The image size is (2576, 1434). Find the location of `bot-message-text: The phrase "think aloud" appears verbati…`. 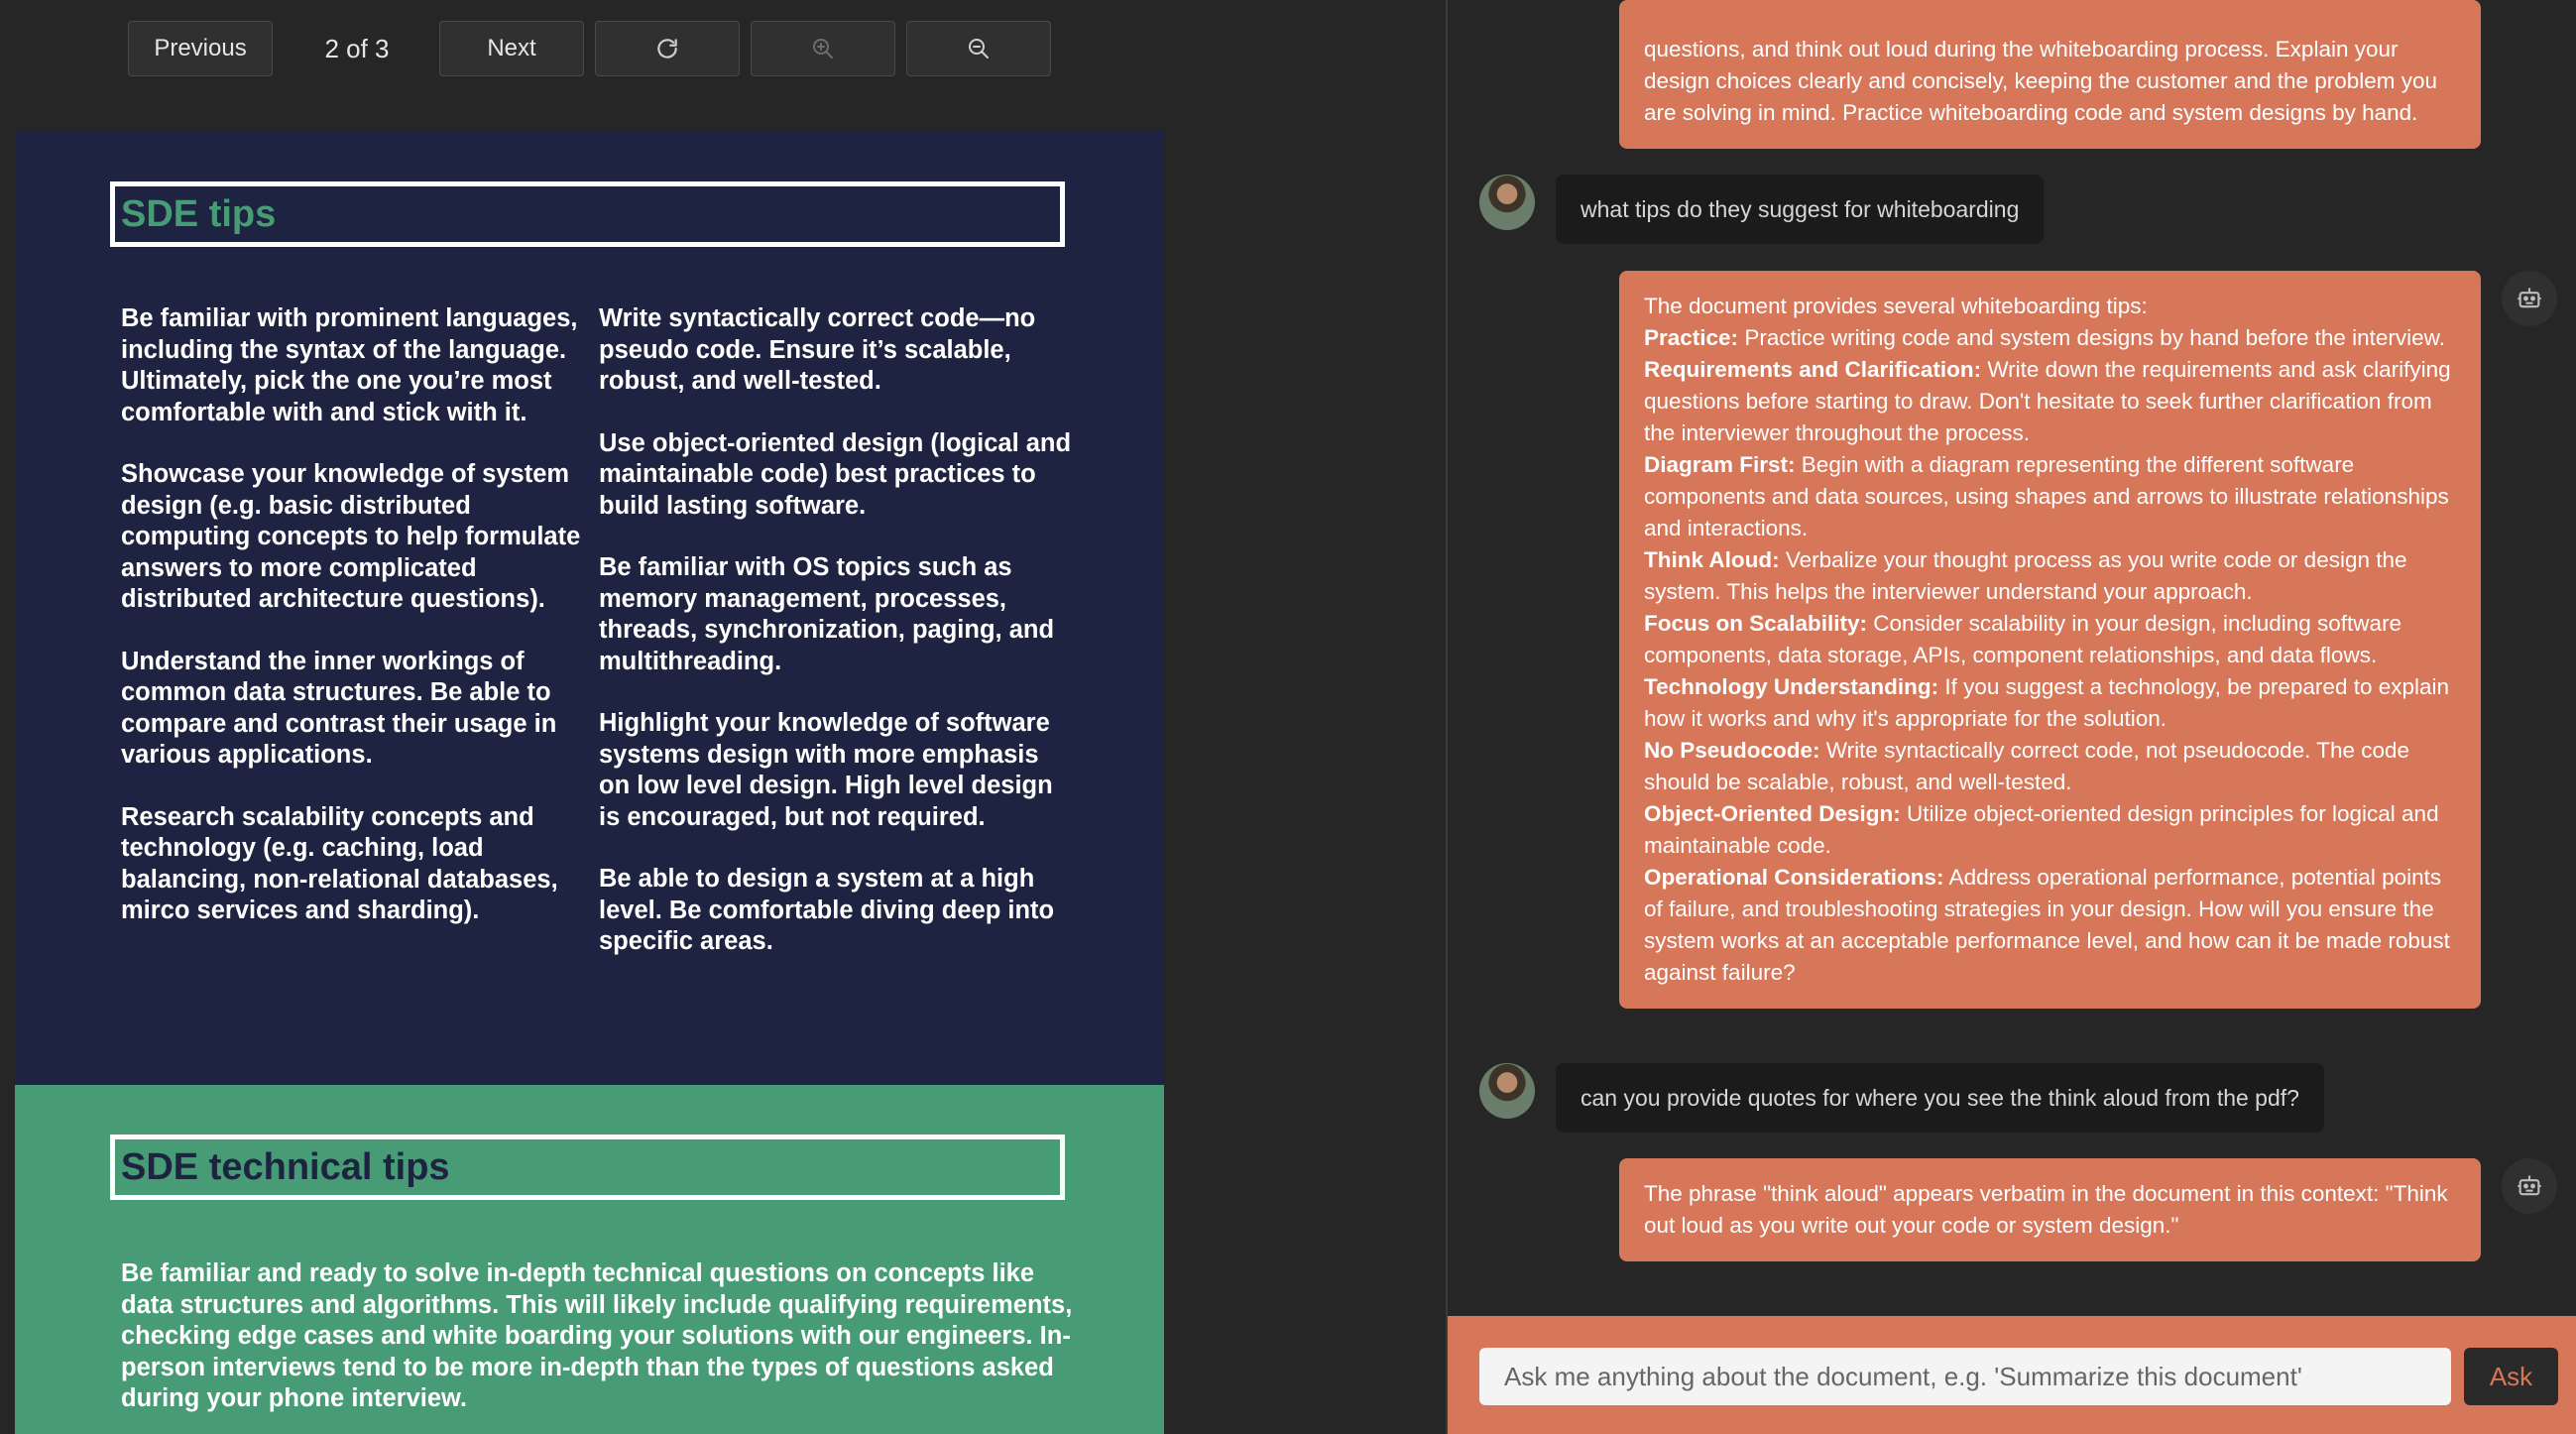

bot-message-text: The phrase "think aloud" appears verbati… is located at coordinates (2046, 1209).